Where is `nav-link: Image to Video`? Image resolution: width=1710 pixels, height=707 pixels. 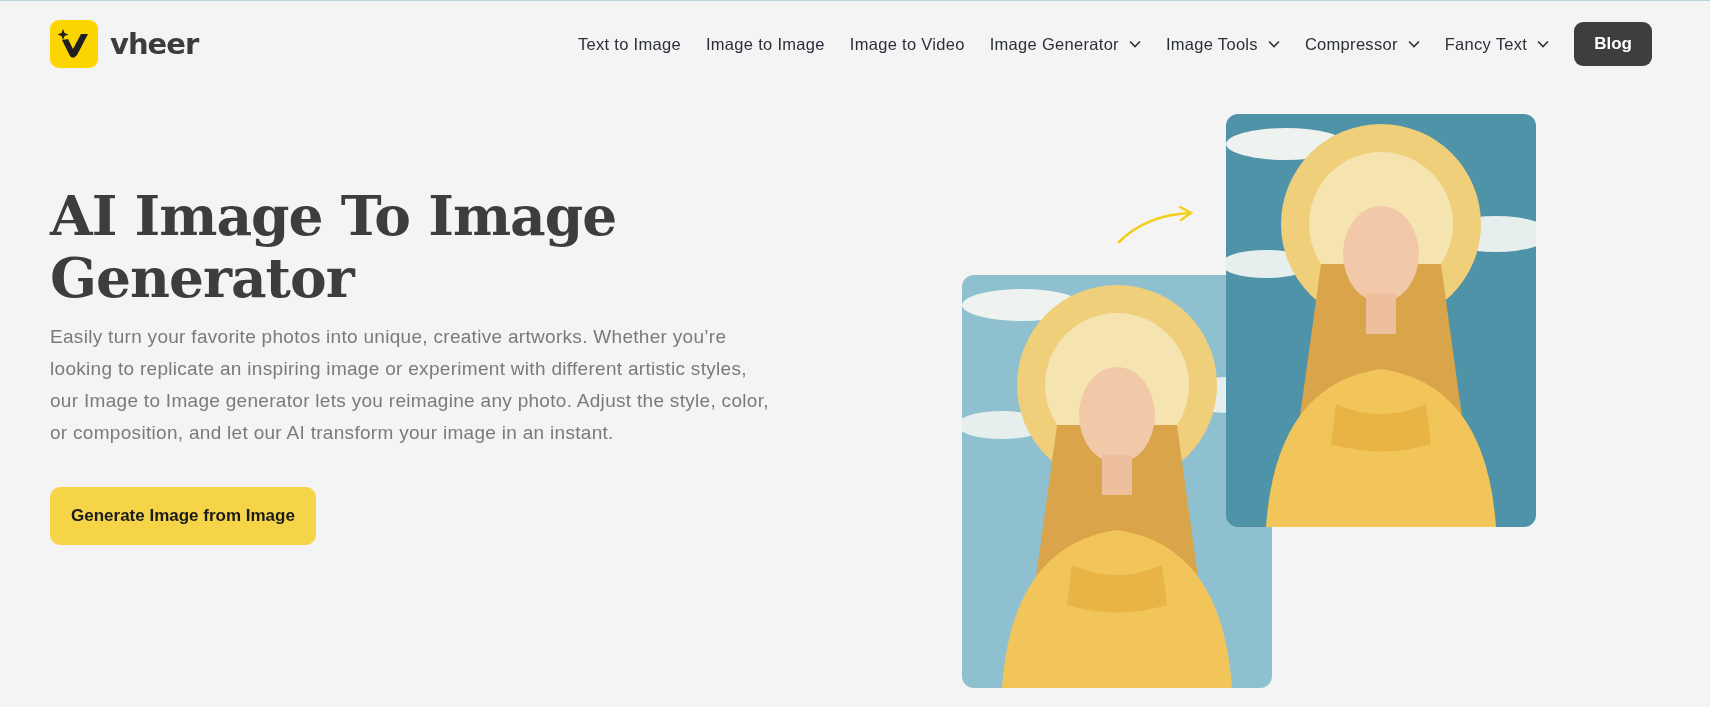
nav-link: Image to Video is located at coordinates (907, 44).